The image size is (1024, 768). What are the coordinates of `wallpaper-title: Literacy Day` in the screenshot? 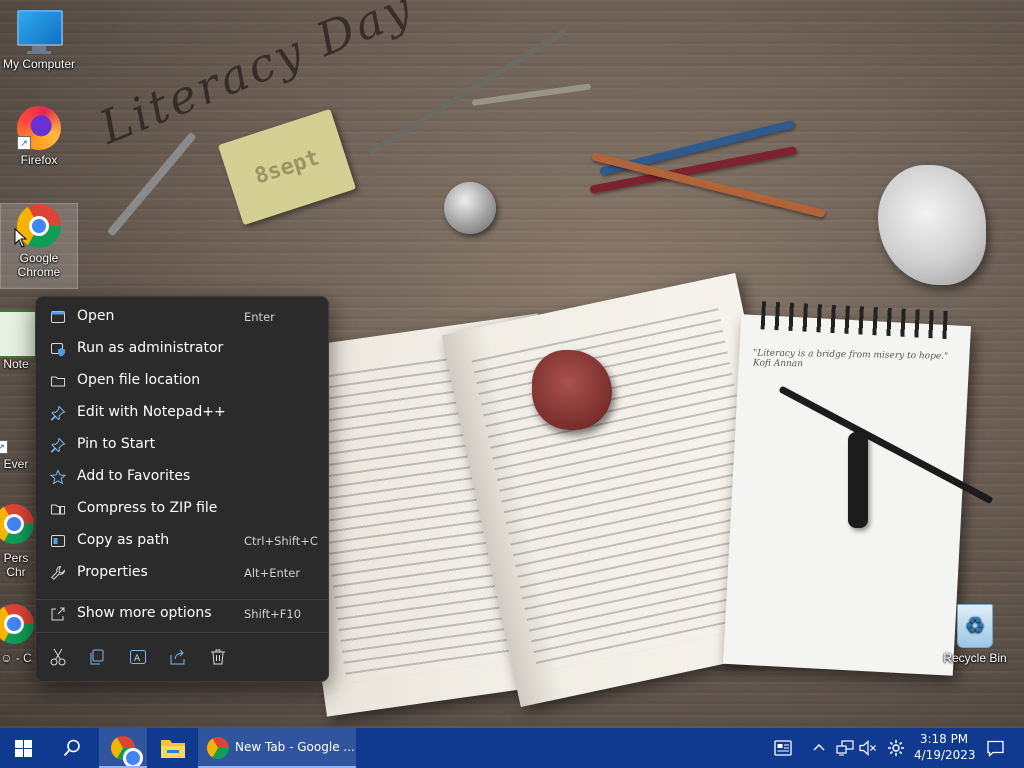 It's located at (257, 77).